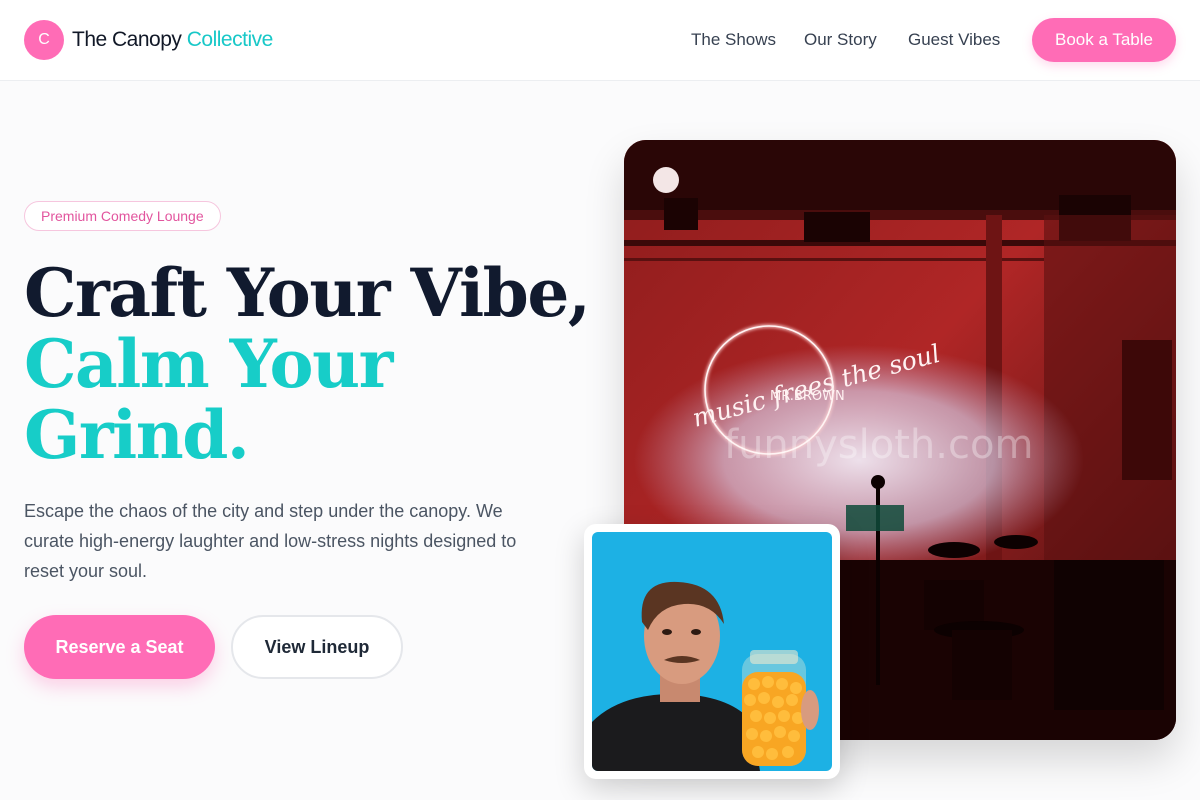  What do you see at coordinates (208, 364) in the screenshot?
I see `headline-line-2: Calm Your` at bounding box center [208, 364].